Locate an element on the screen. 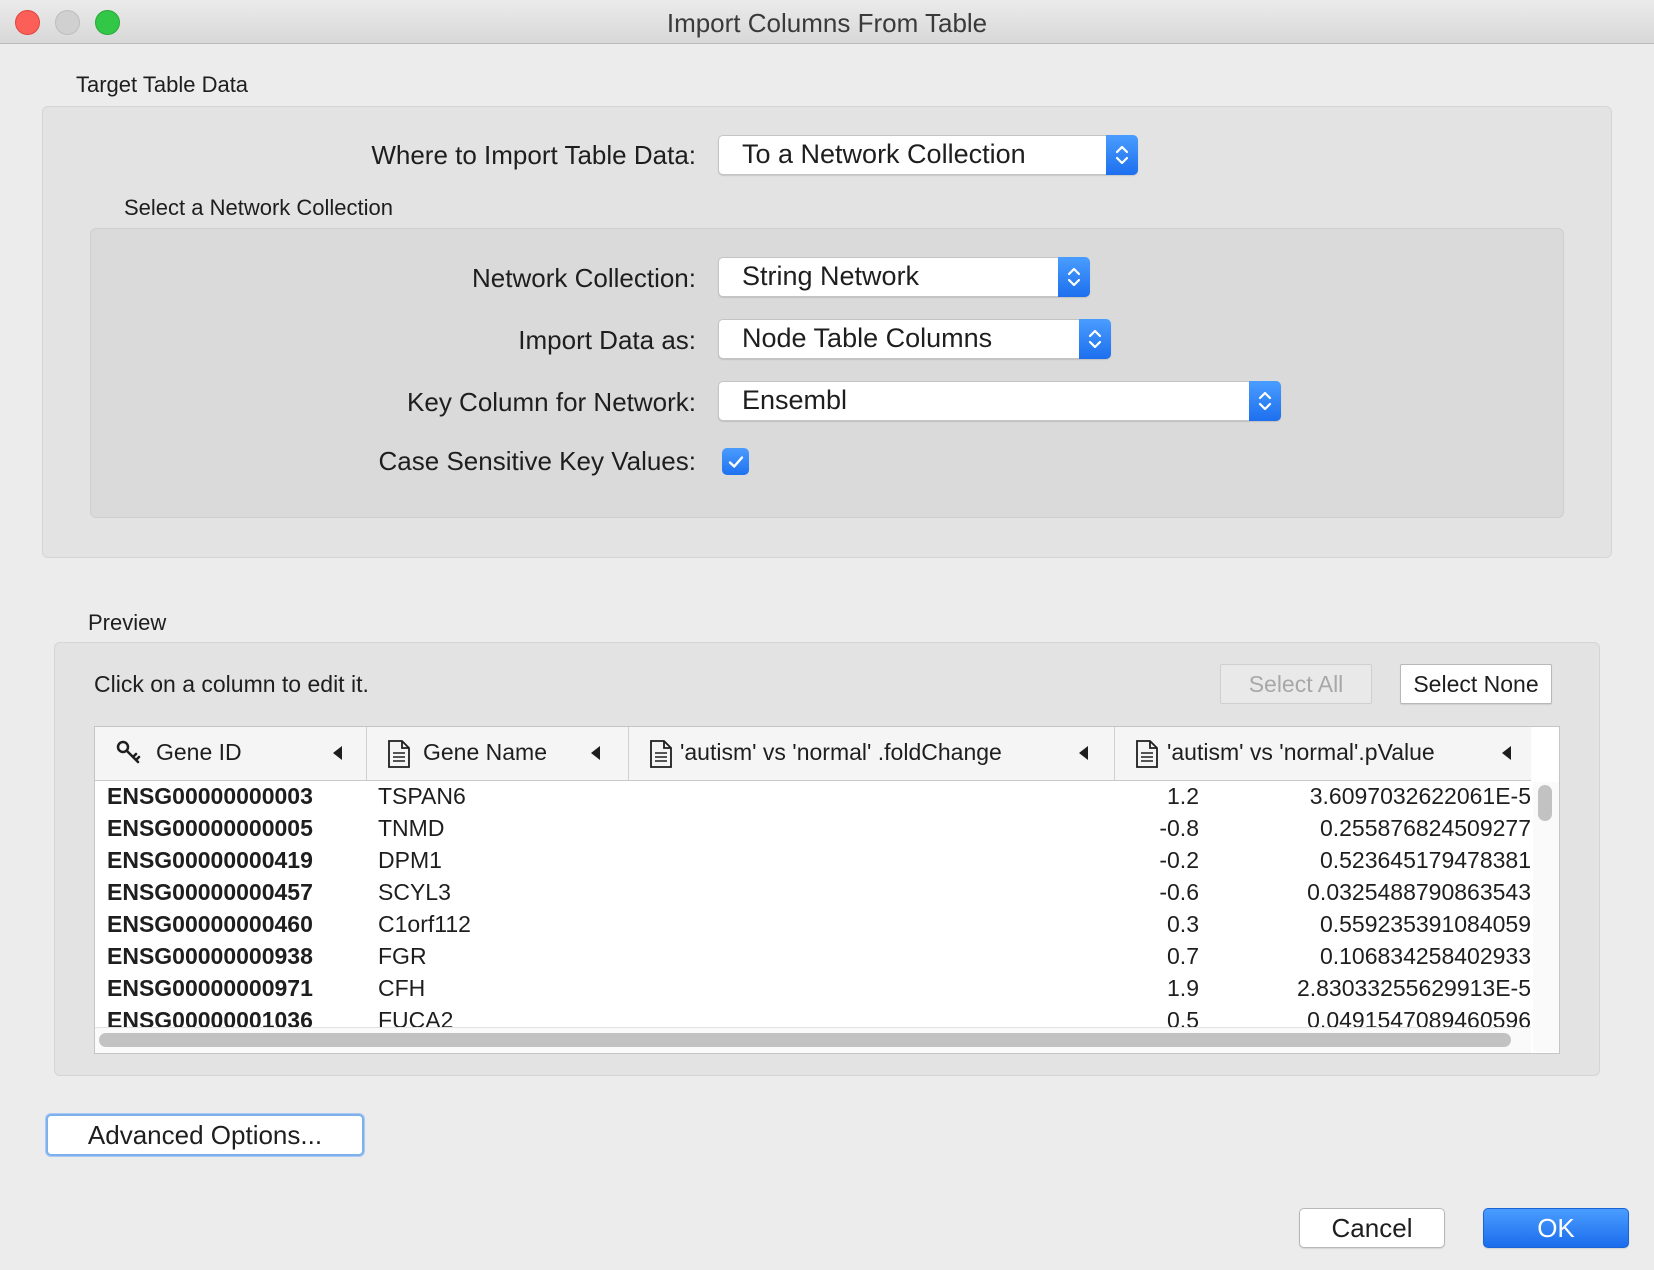  gene-id-cell: ENSG00000000419 is located at coordinates (210, 860).